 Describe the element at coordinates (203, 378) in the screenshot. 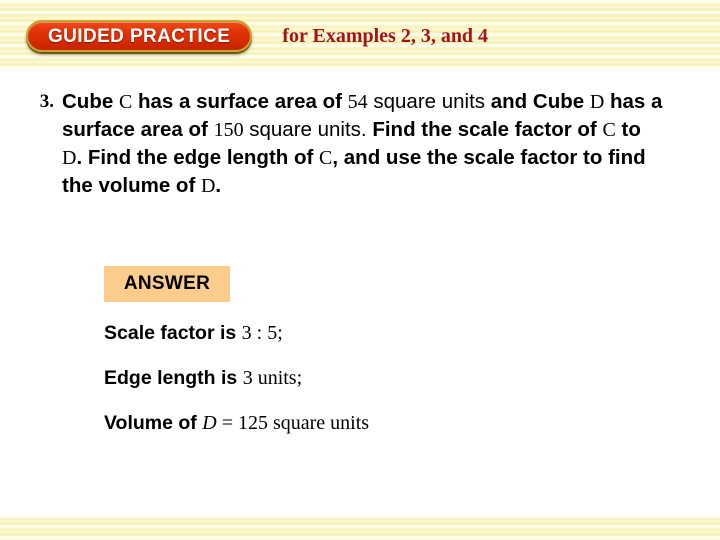

I see `answer-line-edge-length: Edge length is 3 units;` at that location.